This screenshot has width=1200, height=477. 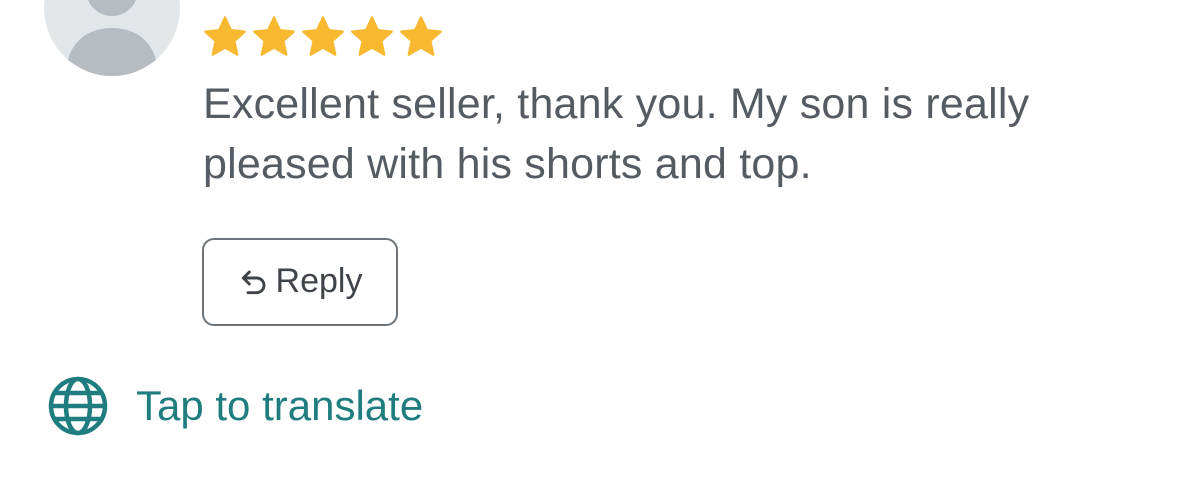 I want to click on reply-button: Reply, so click(x=300, y=282).